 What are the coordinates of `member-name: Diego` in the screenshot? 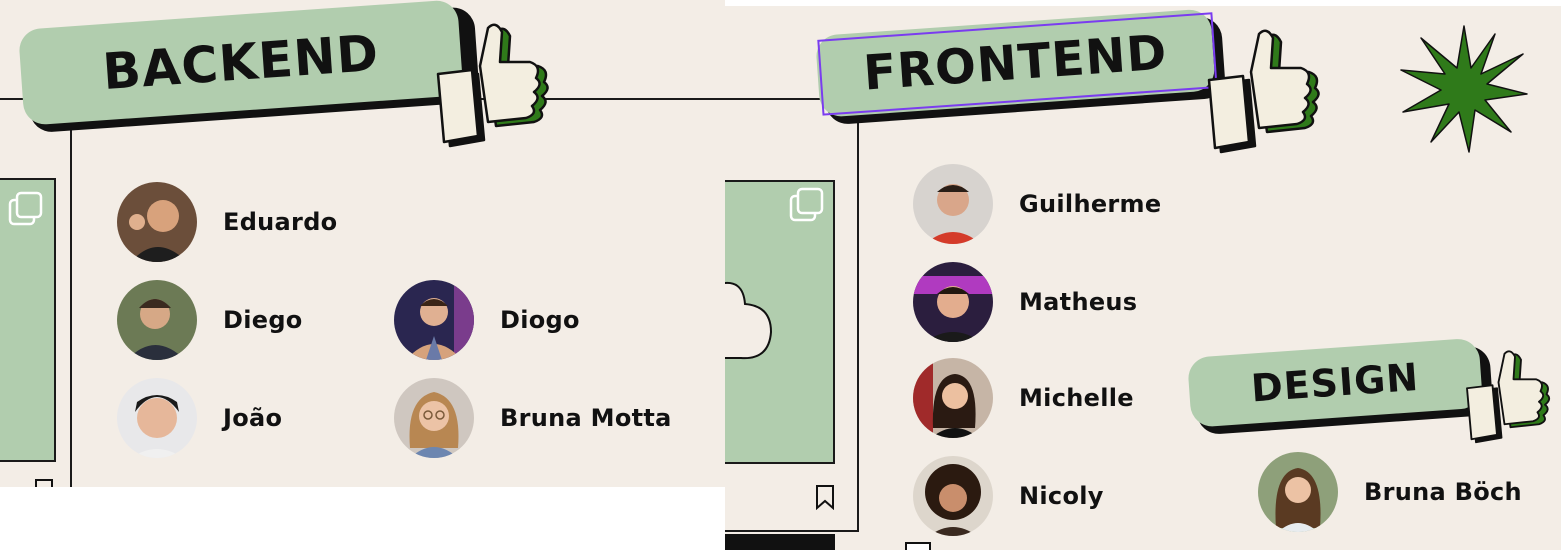 It's located at (263, 320).